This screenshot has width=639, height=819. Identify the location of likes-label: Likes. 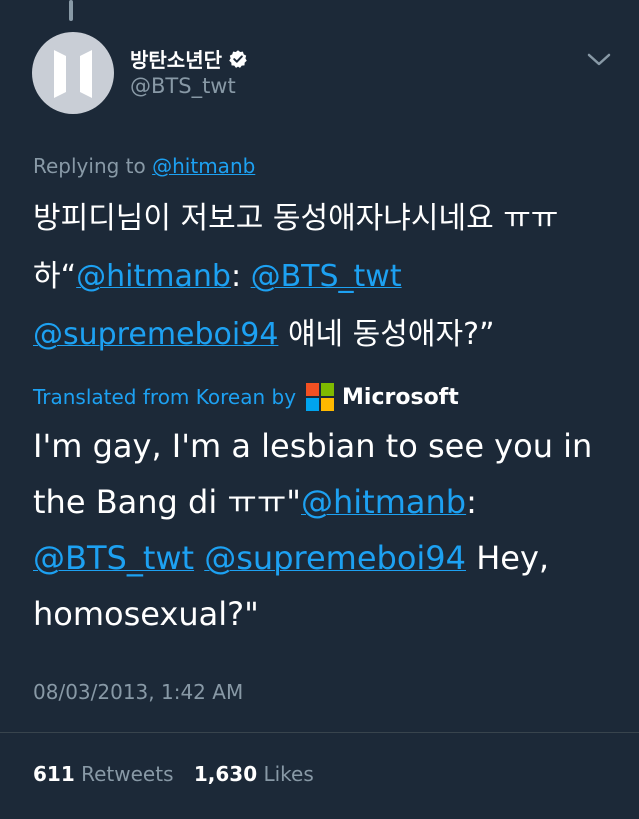
(288, 774).